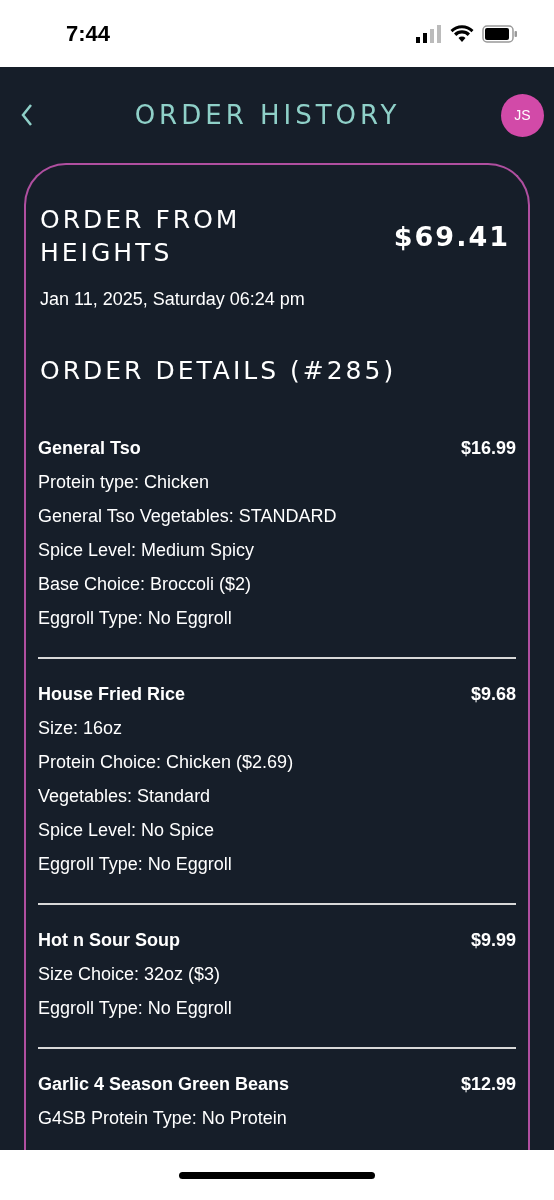  Describe the element at coordinates (277, 584) in the screenshot. I see `item-option: Base Choice: Broccoli ($2)` at that location.